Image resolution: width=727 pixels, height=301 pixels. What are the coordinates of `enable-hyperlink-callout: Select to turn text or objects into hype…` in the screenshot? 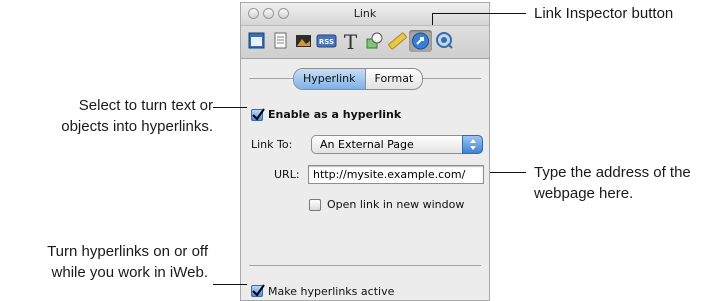 It's located at (106, 116).